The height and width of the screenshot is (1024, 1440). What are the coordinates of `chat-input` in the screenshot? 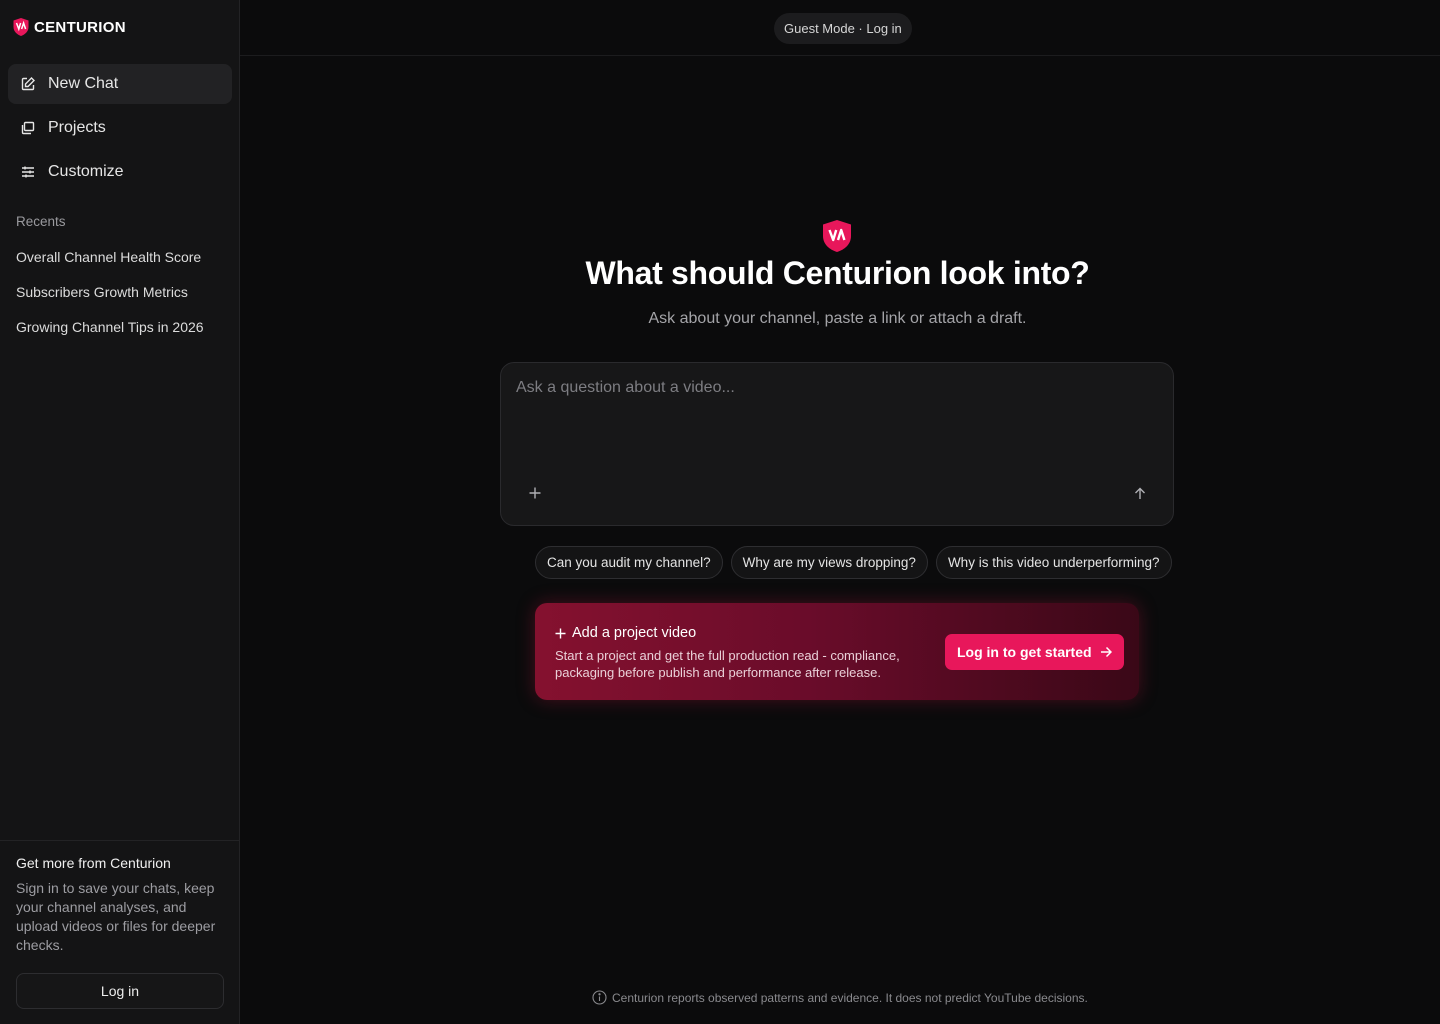 It's located at (836, 419).